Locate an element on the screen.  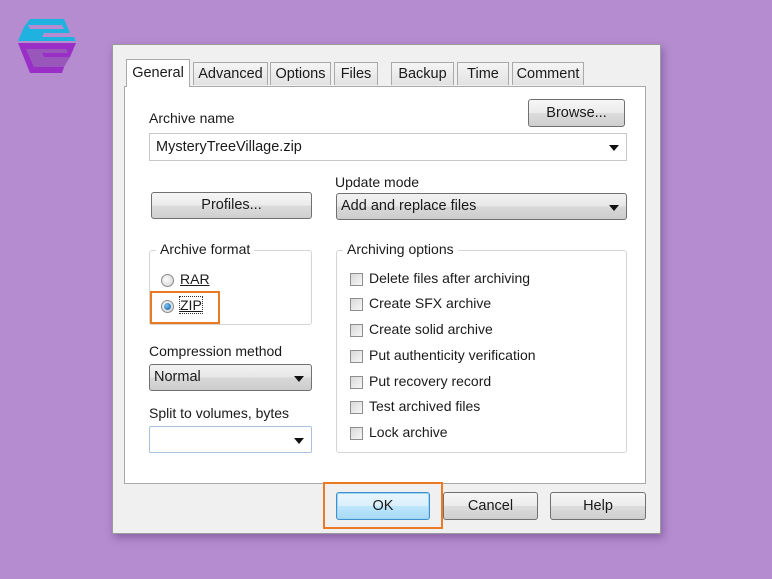
zip-label-text: ZIP is located at coordinates (191, 305).